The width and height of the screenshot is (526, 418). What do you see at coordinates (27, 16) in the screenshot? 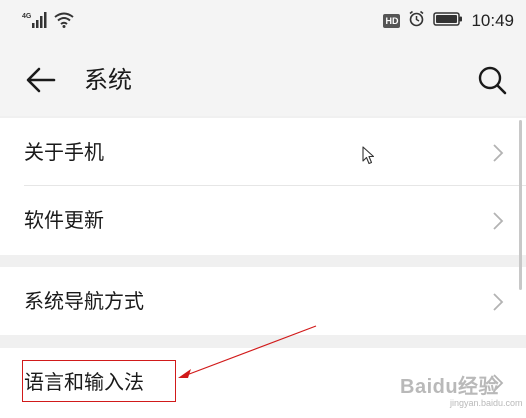
I see `network-type-label: 4G` at bounding box center [27, 16].